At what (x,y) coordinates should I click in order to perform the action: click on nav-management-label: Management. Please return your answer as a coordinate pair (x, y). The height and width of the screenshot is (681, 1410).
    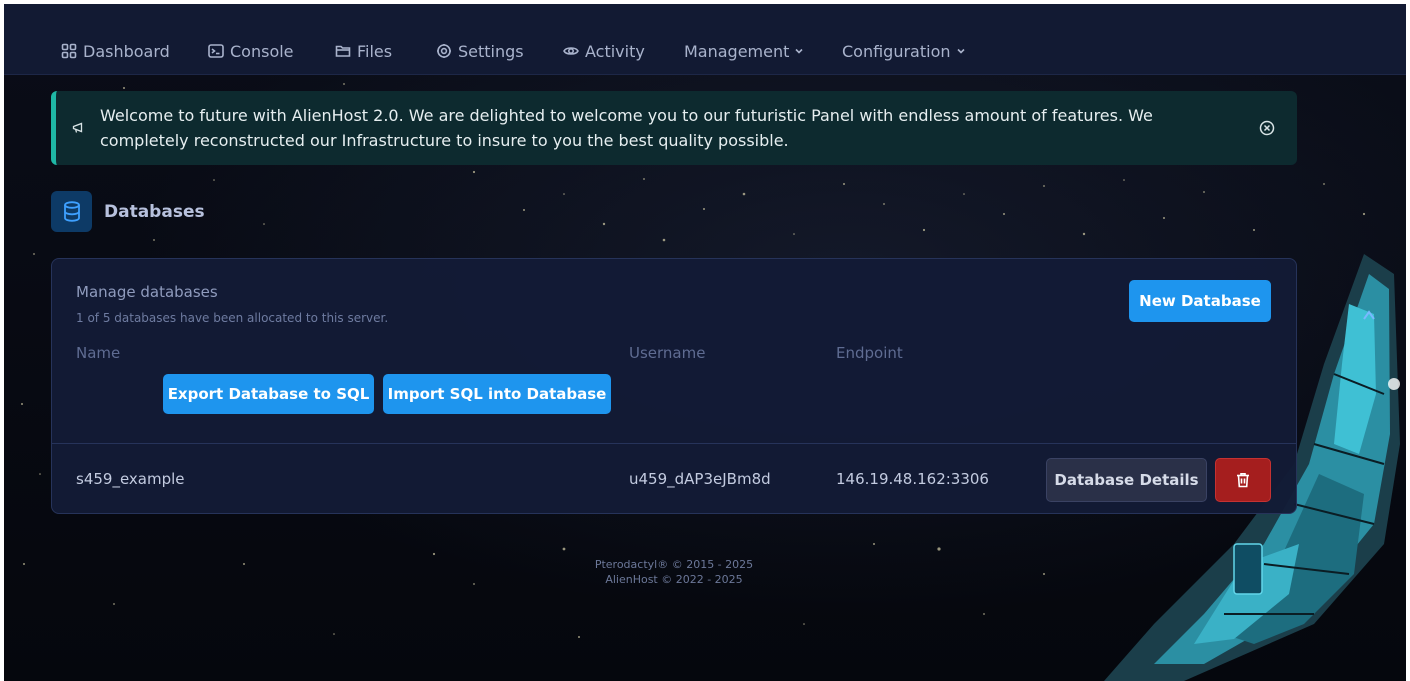
    Looking at the image, I should click on (737, 51).